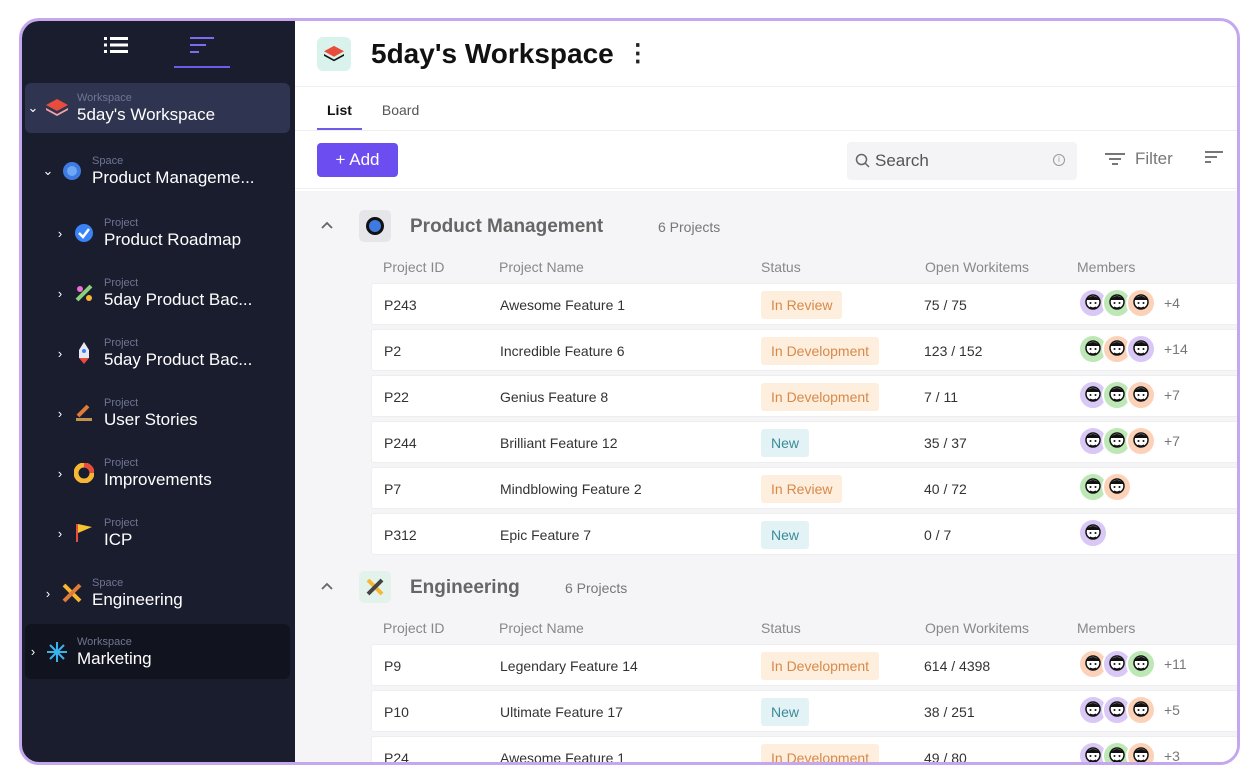  What do you see at coordinates (804, 442) in the screenshot?
I see `table-row: P244 Brilliant Feature 12 New 35 / 37 +7` at bounding box center [804, 442].